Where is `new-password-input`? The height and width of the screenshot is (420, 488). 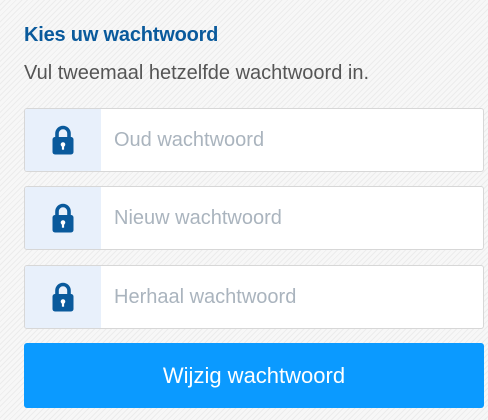
new-password-input is located at coordinates (292, 218).